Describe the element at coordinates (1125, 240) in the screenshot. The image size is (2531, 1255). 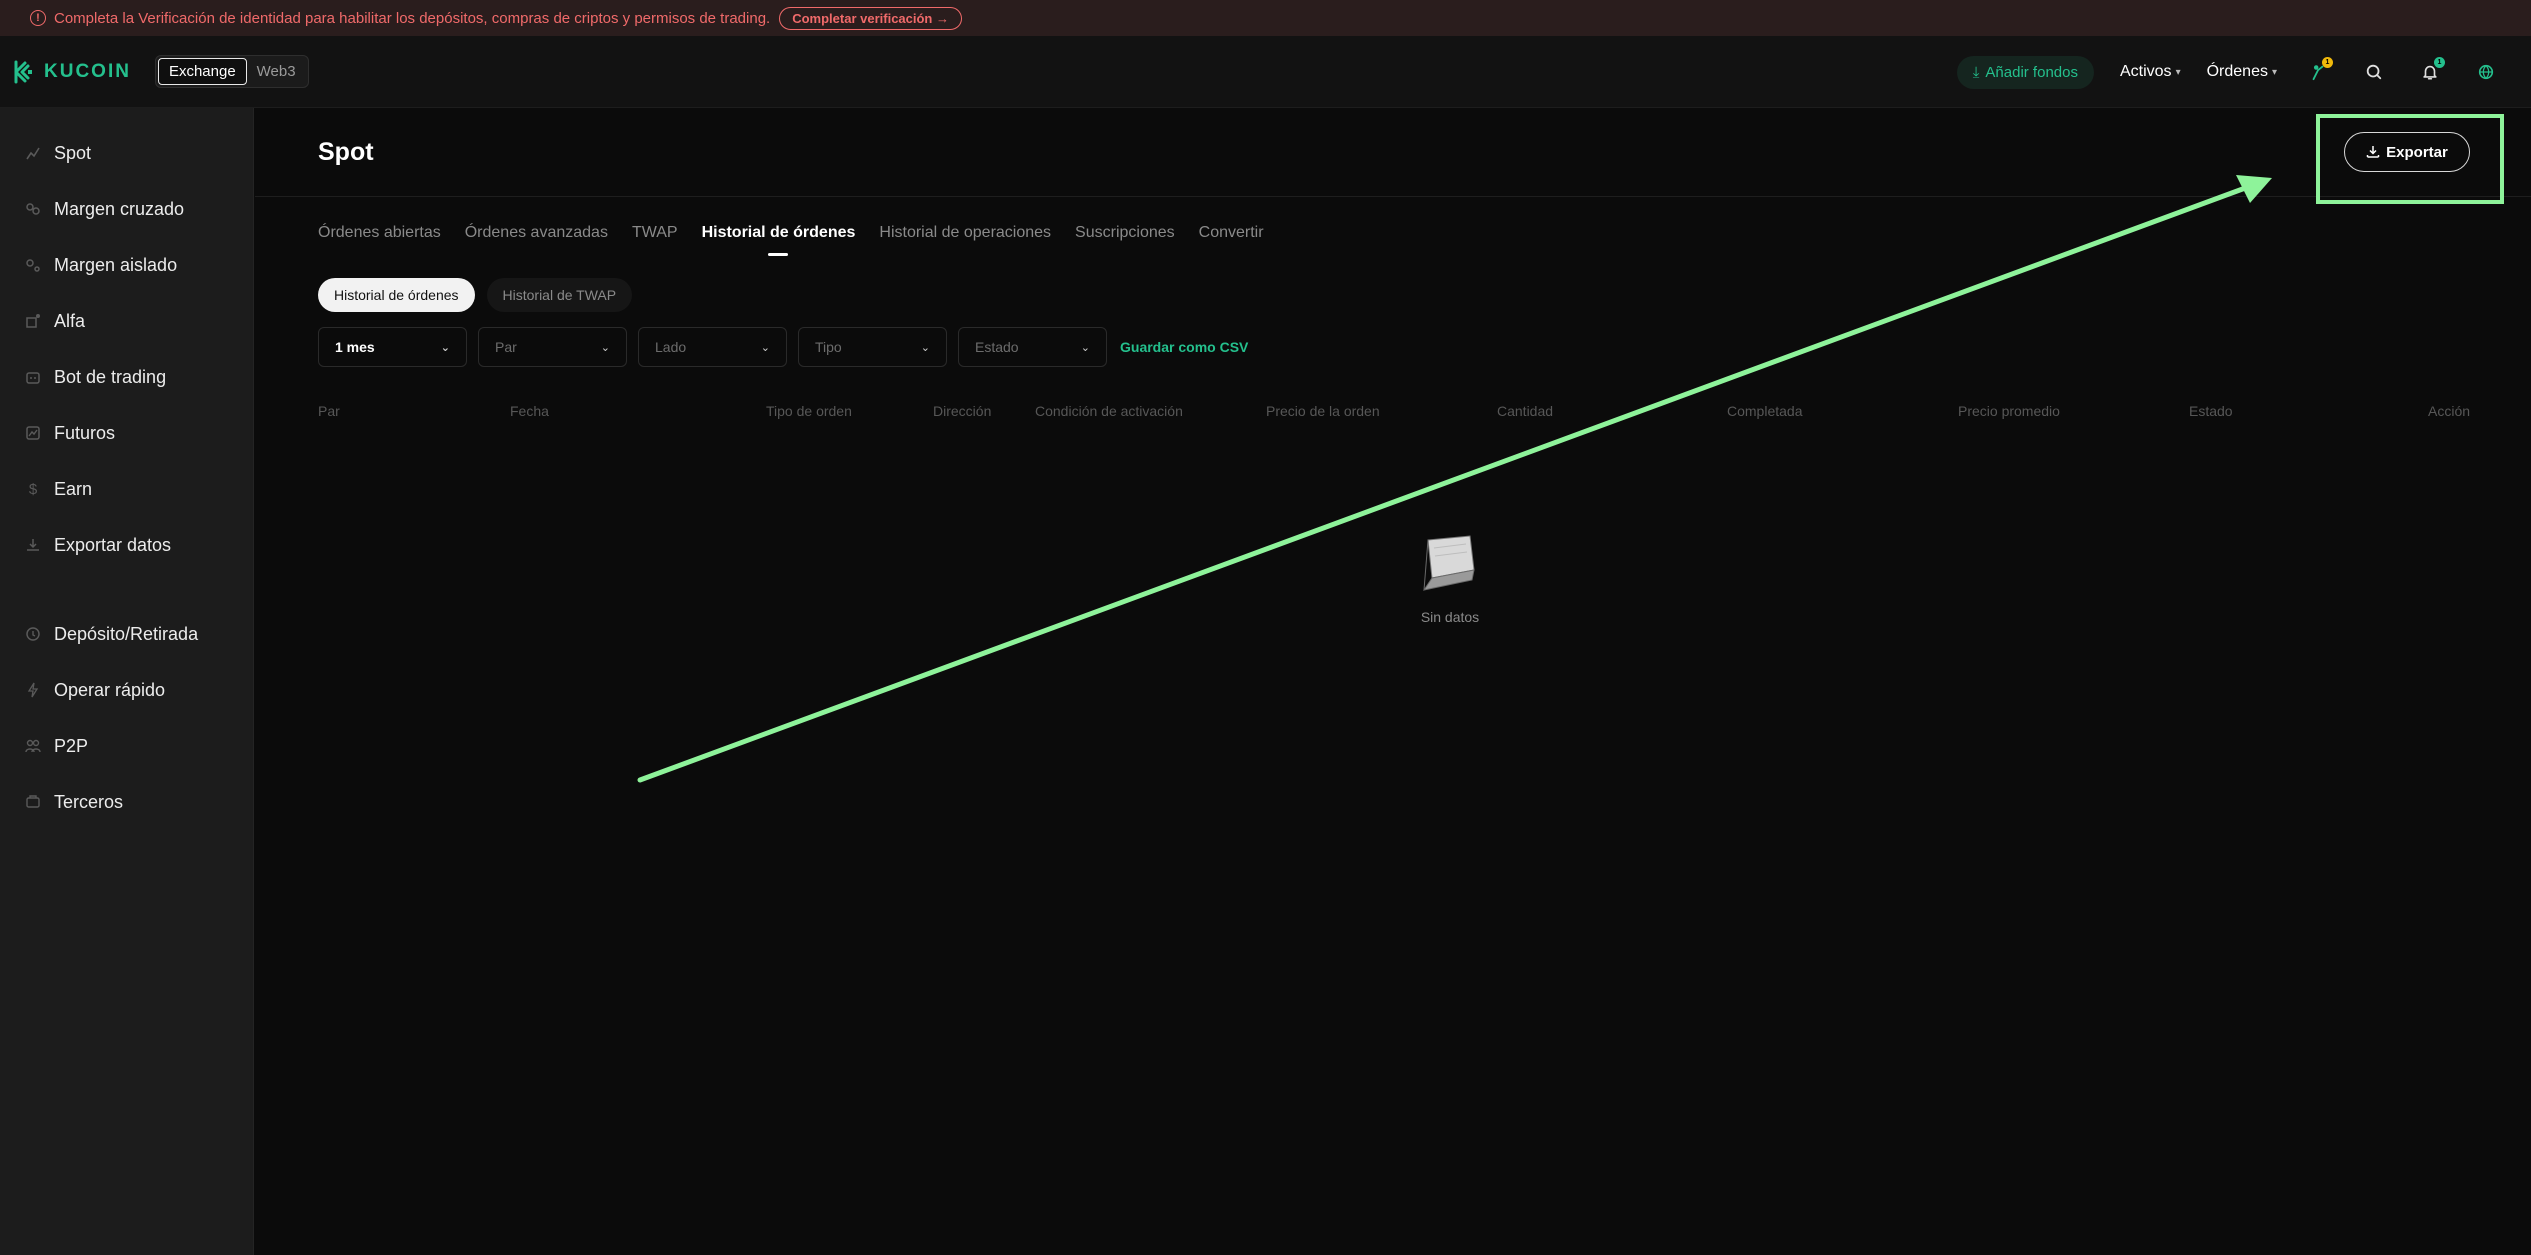
I see `tab-subscriptions: Suscripciones` at that location.